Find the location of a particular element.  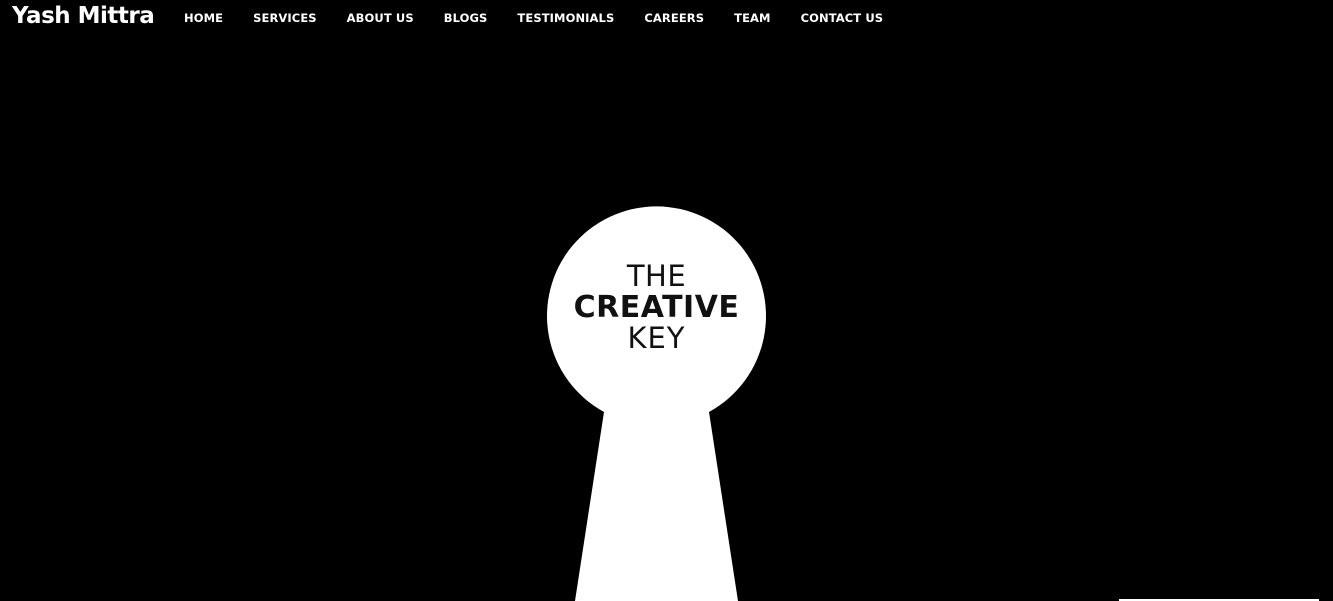

logo-line-creative: CREATIVE is located at coordinates (656, 307).